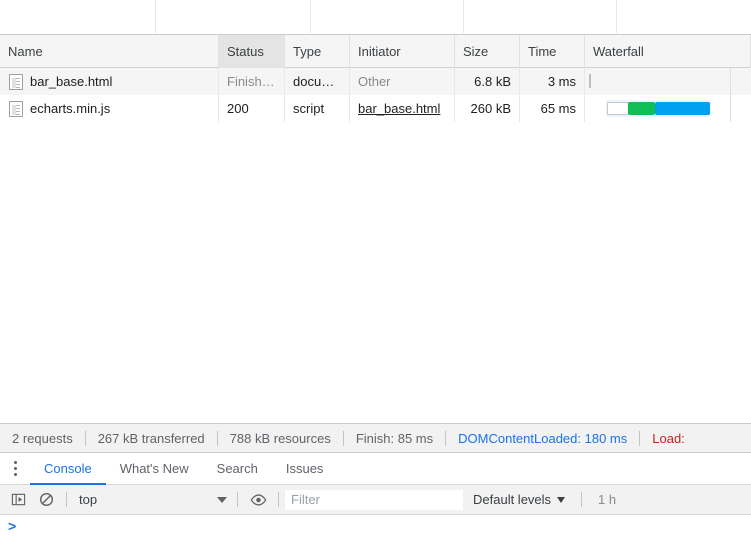  I want to click on live-expression-eye-icon, so click(258, 499).